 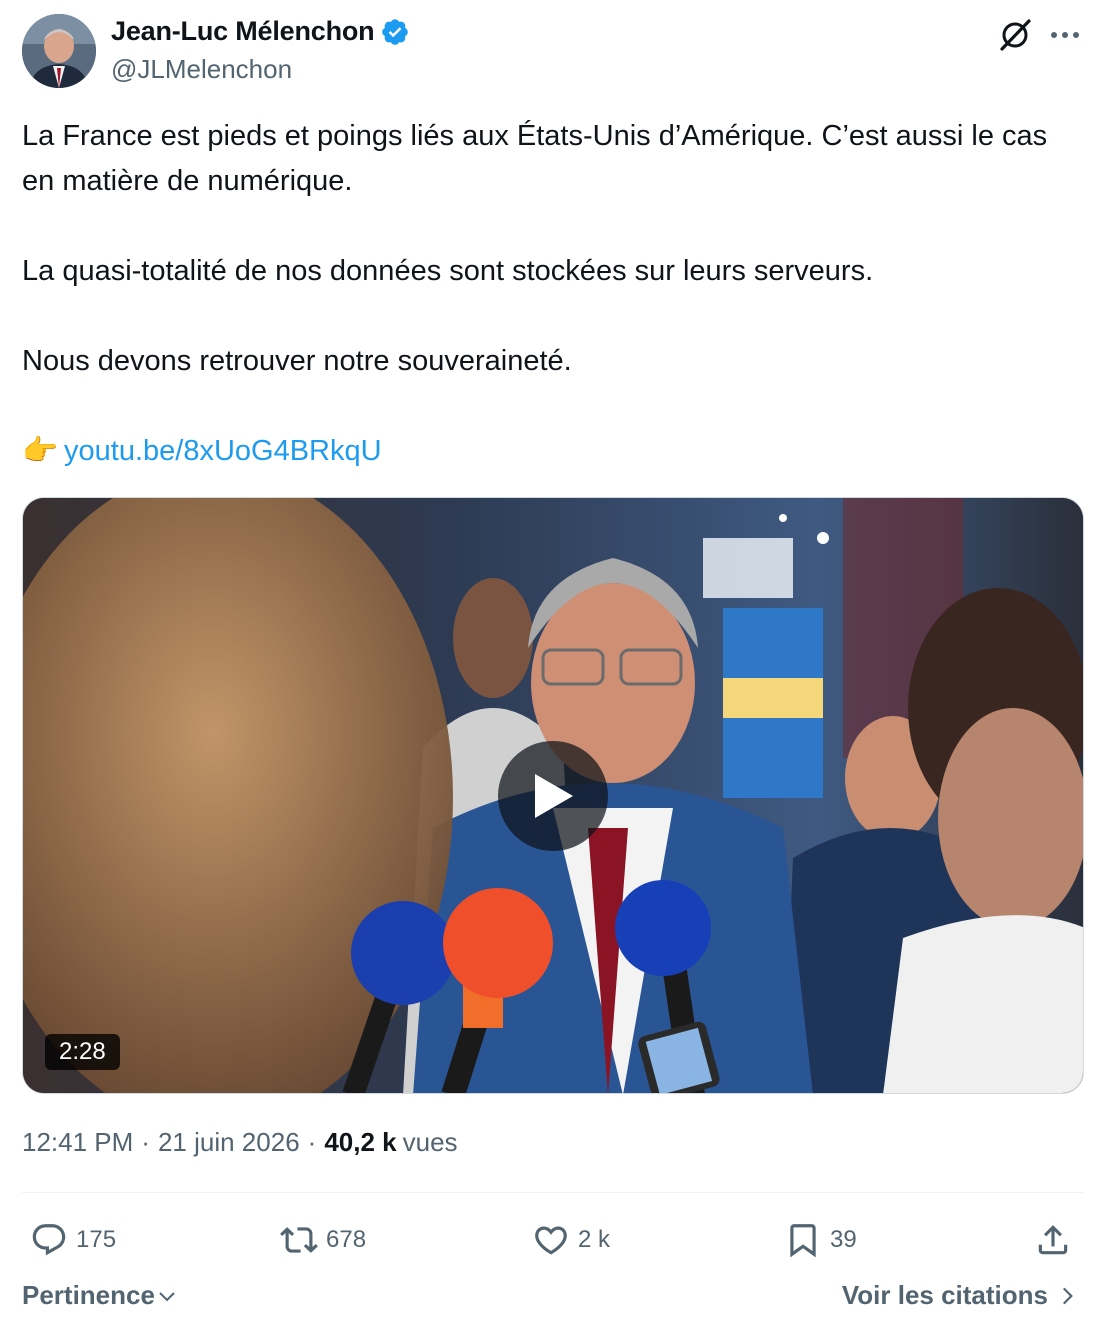 What do you see at coordinates (77, 1142) in the screenshot?
I see `tweet-time: 12:41 PM` at bounding box center [77, 1142].